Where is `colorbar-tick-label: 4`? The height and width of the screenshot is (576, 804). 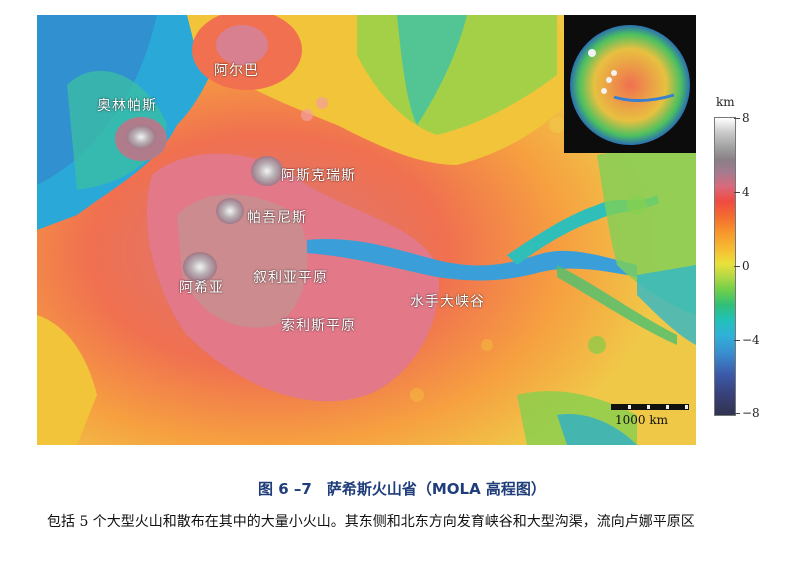
colorbar-tick-label: 4 is located at coordinates (746, 192).